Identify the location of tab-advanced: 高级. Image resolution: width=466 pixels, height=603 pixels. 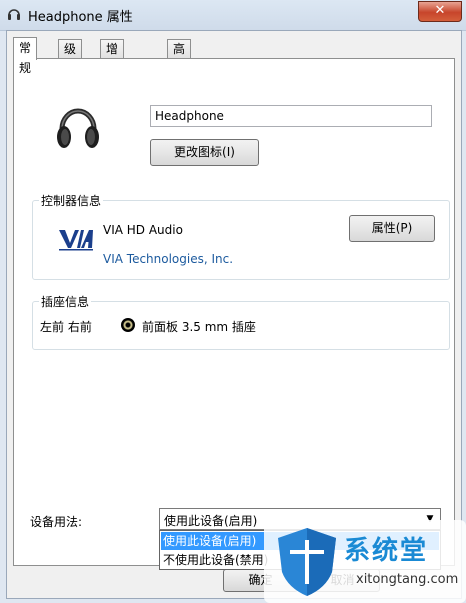
(179, 56).